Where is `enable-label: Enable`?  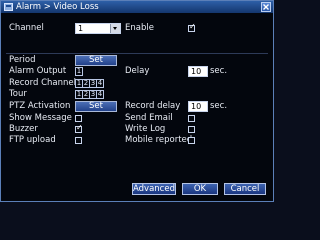
enable-label: Enable is located at coordinates (139, 28).